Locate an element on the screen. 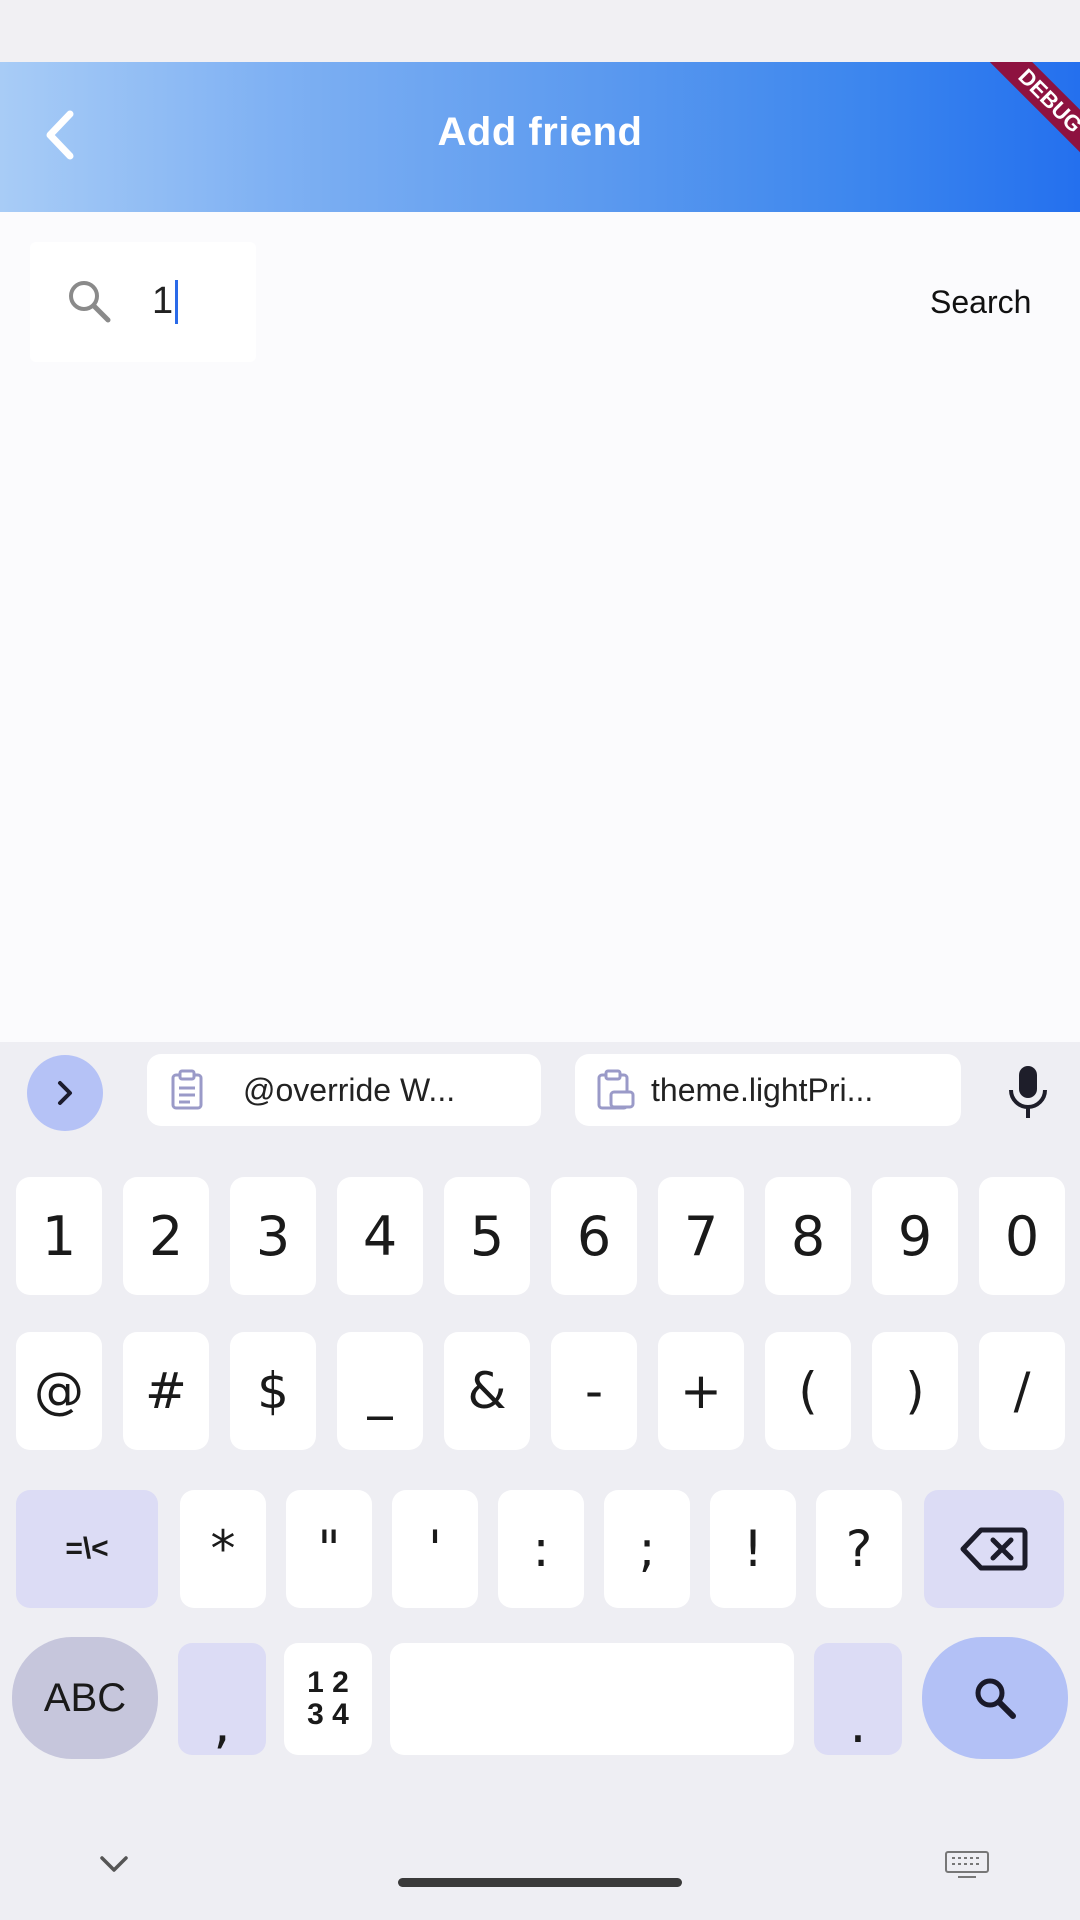  key-5: 5 is located at coordinates (487, 1236).